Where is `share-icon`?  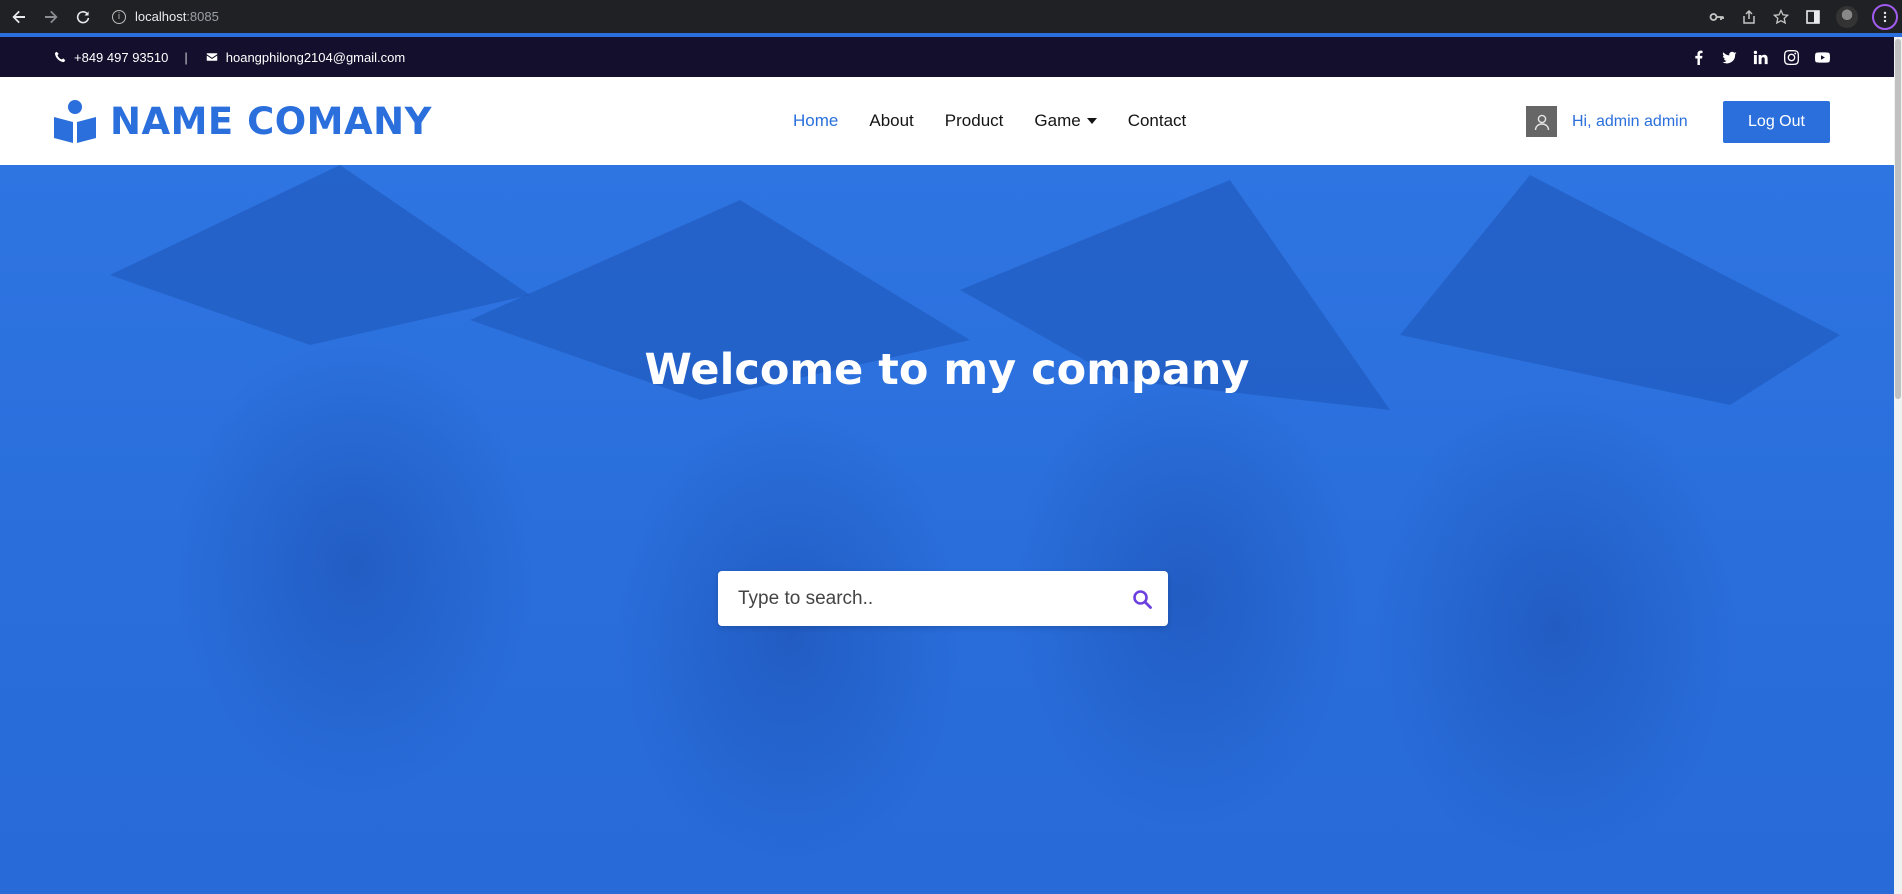 share-icon is located at coordinates (1749, 17).